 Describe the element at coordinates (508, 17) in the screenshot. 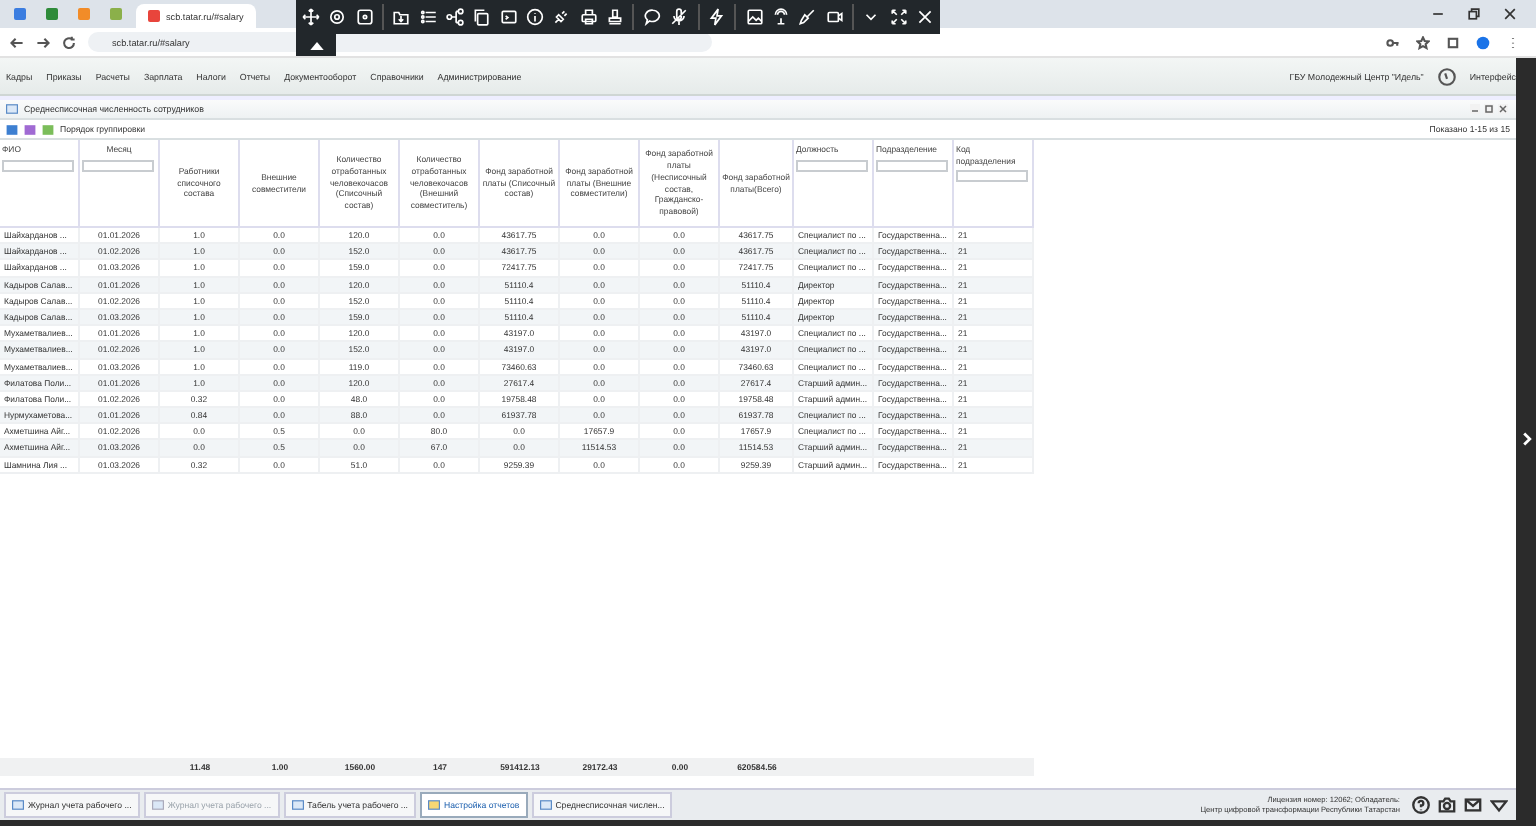

I see `terminal-icon` at that location.